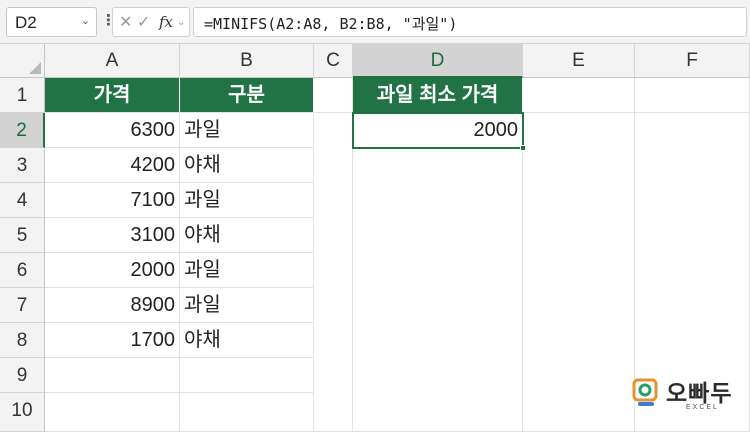  Describe the element at coordinates (112, 375) in the screenshot. I see `cell-a9` at that location.